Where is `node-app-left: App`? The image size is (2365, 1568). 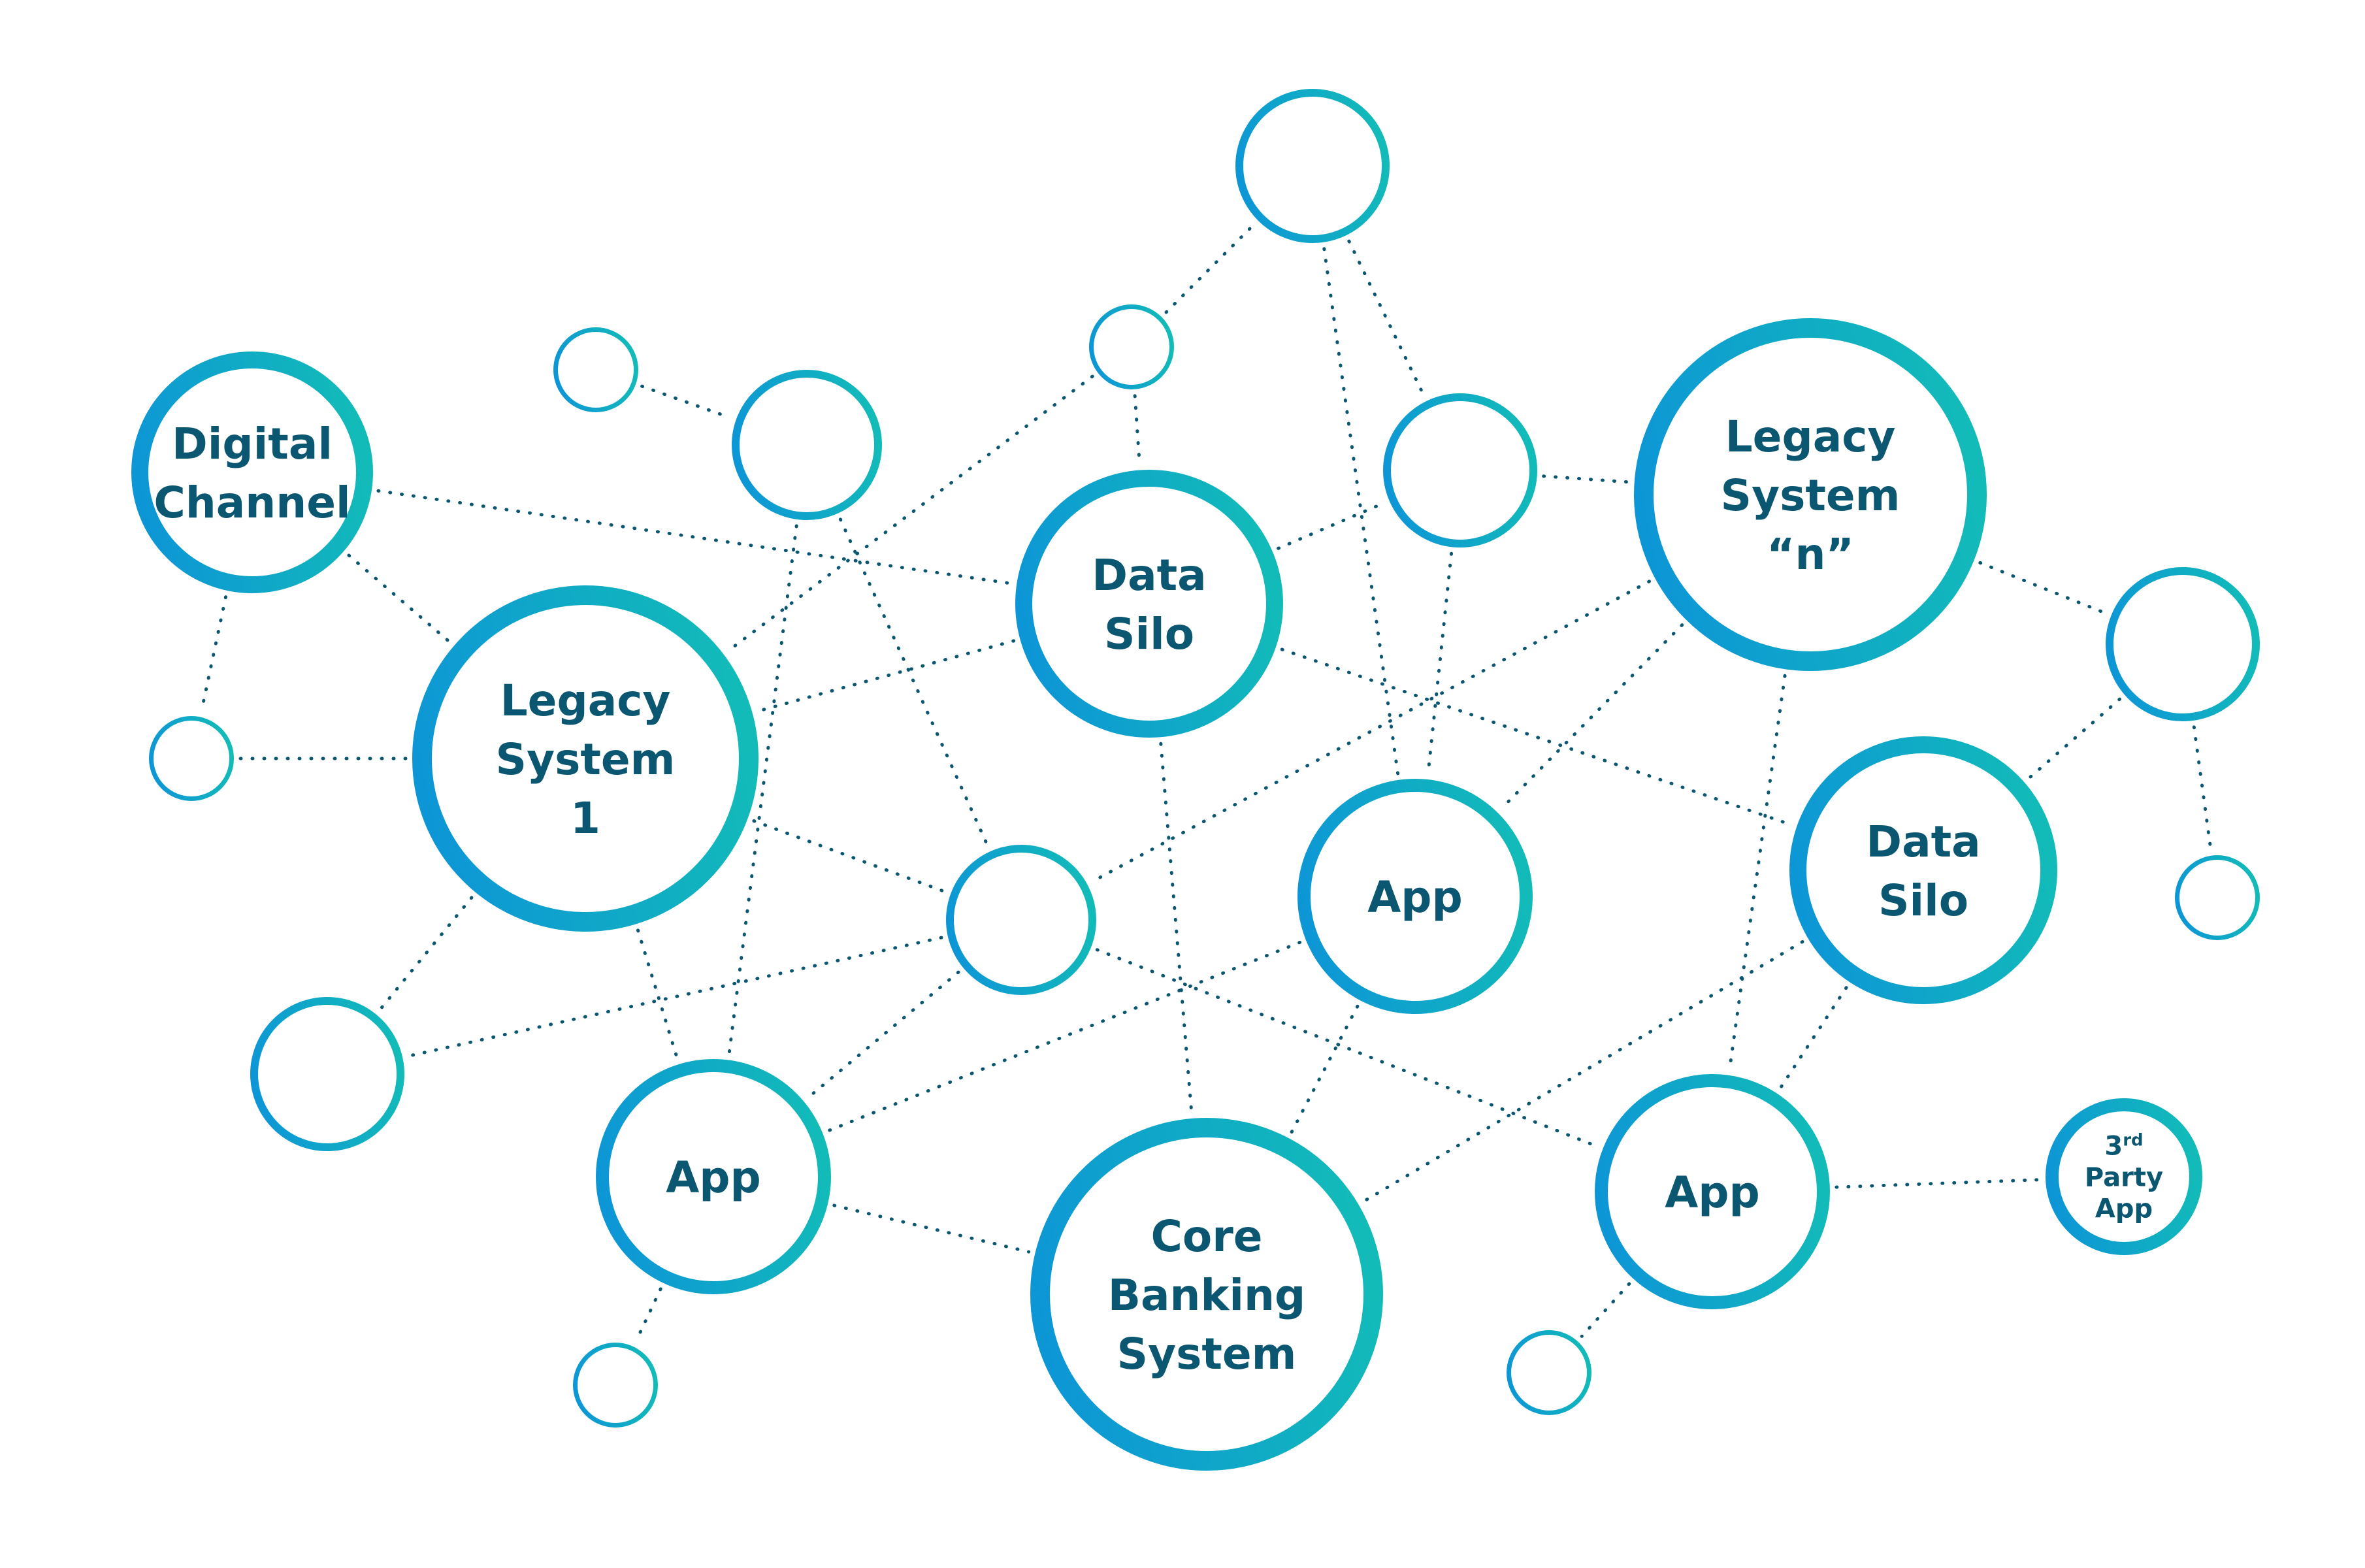
node-app-left: App is located at coordinates (713, 1176).